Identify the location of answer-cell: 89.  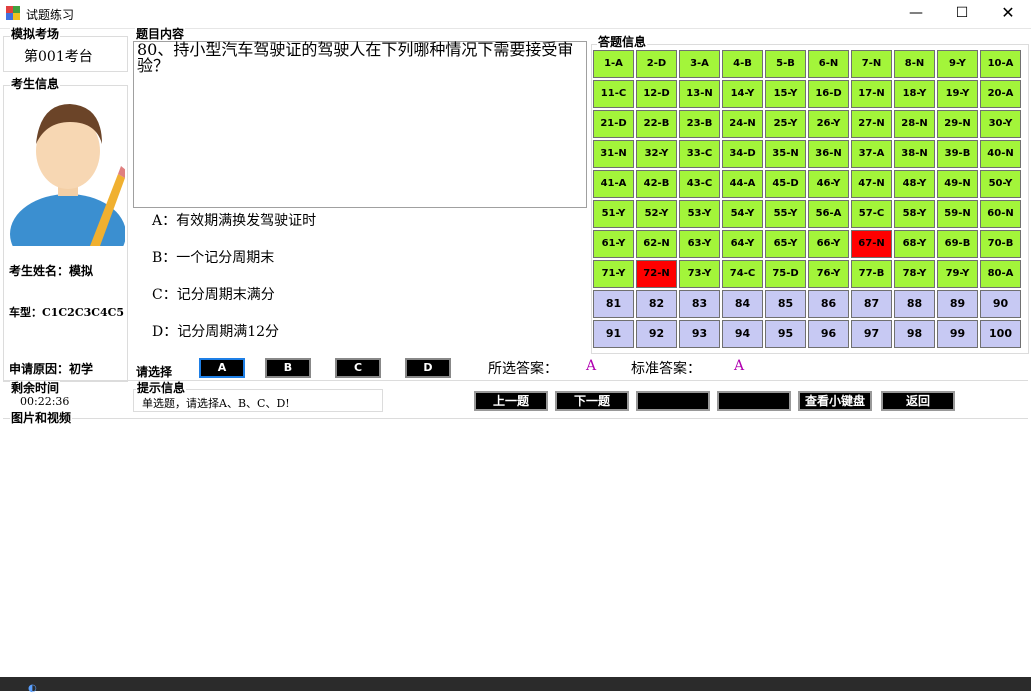
(957, 304).